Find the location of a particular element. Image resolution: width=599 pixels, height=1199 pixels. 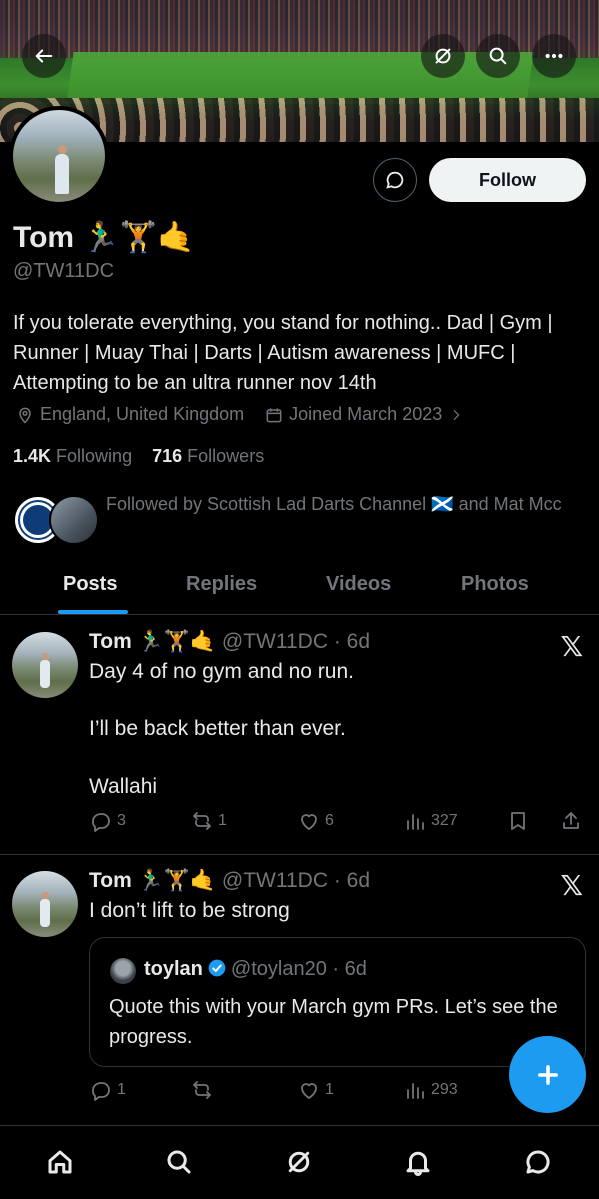

views-button: 327 is located at coordinates (430, 821).